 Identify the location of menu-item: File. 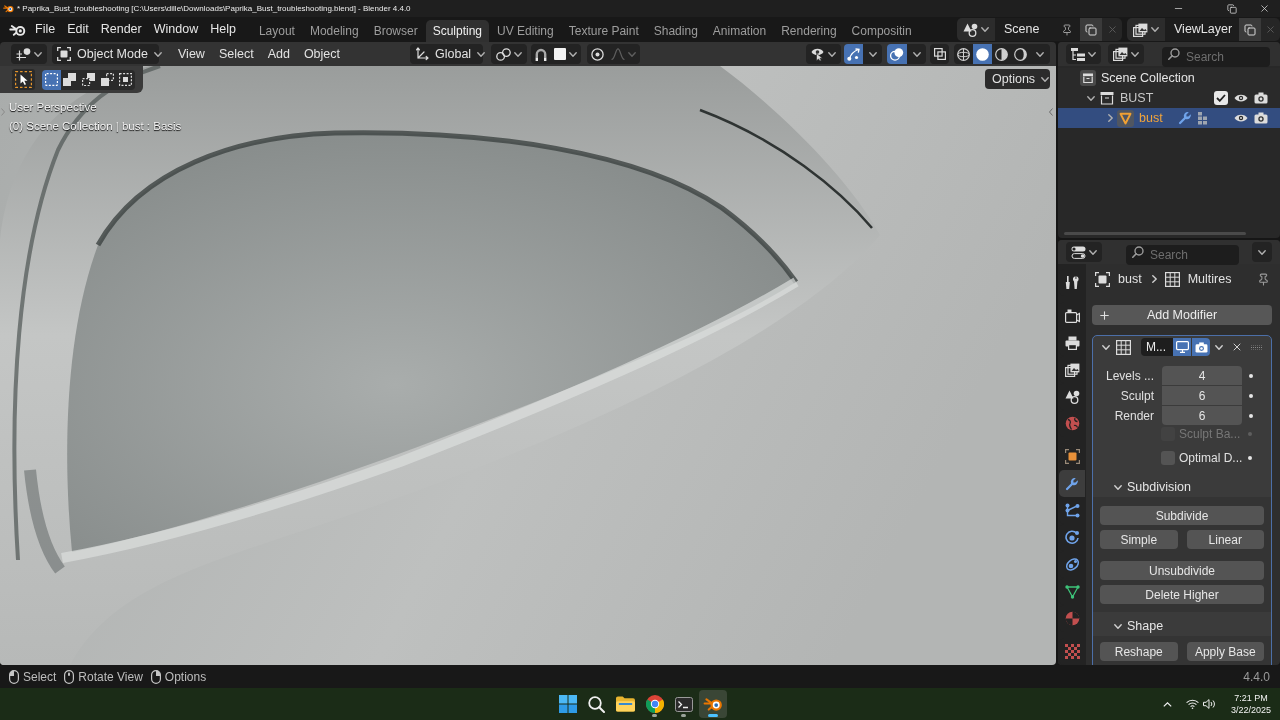
(45, 29).